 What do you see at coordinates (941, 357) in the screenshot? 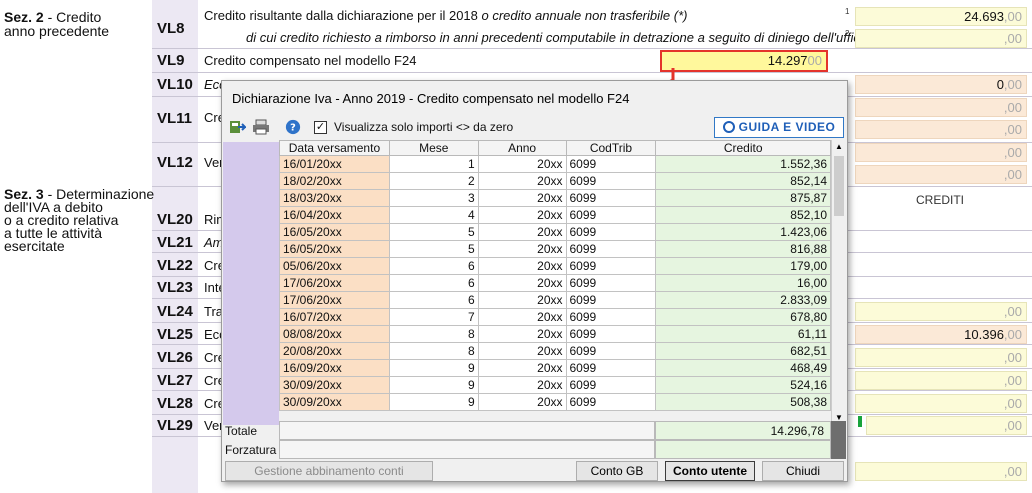
I see `vl26-amount-field: ,00` at bounding box center [941, 357].